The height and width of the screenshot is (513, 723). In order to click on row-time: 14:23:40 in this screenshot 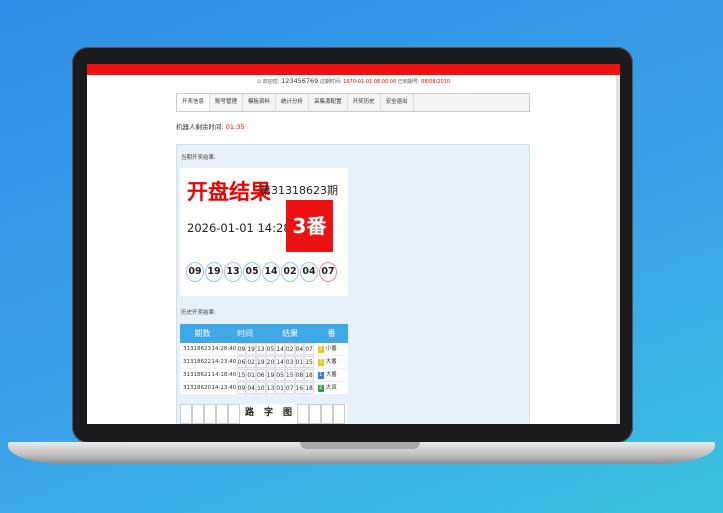, I will do `click(224, 362)`.